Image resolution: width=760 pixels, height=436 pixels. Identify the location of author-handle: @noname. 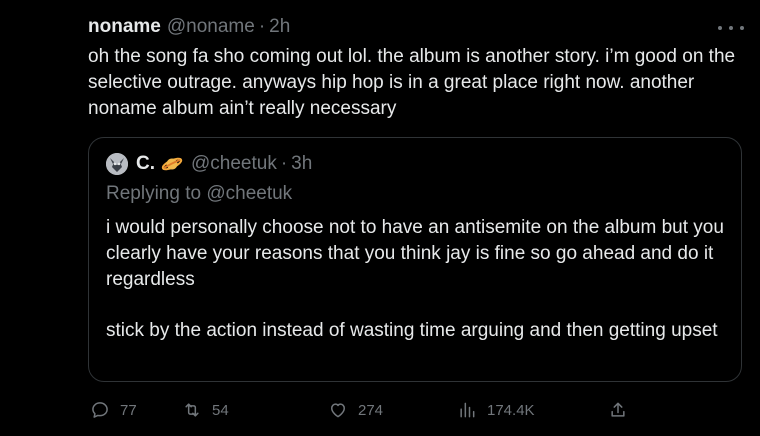
(211, 27).